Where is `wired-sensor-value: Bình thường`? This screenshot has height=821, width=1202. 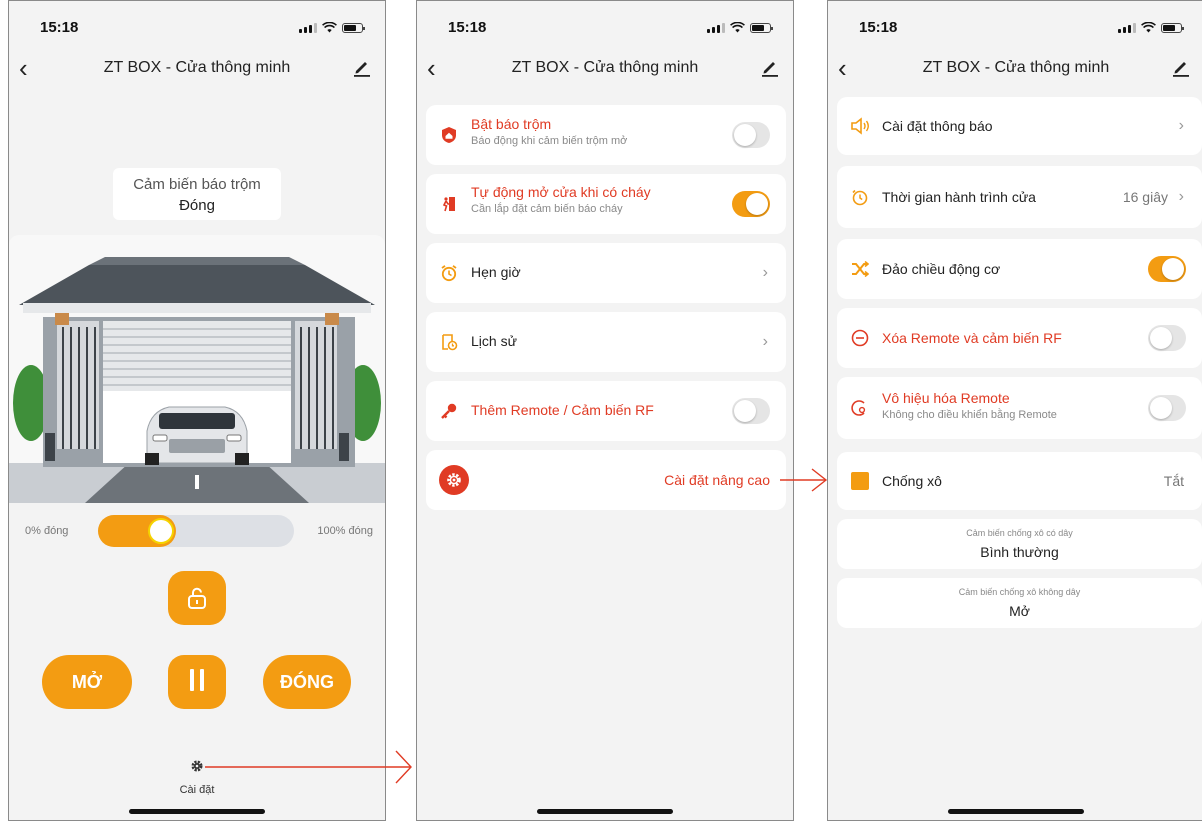 wired-sensor-value: Bình thường is located at coordinates (1019, 552).